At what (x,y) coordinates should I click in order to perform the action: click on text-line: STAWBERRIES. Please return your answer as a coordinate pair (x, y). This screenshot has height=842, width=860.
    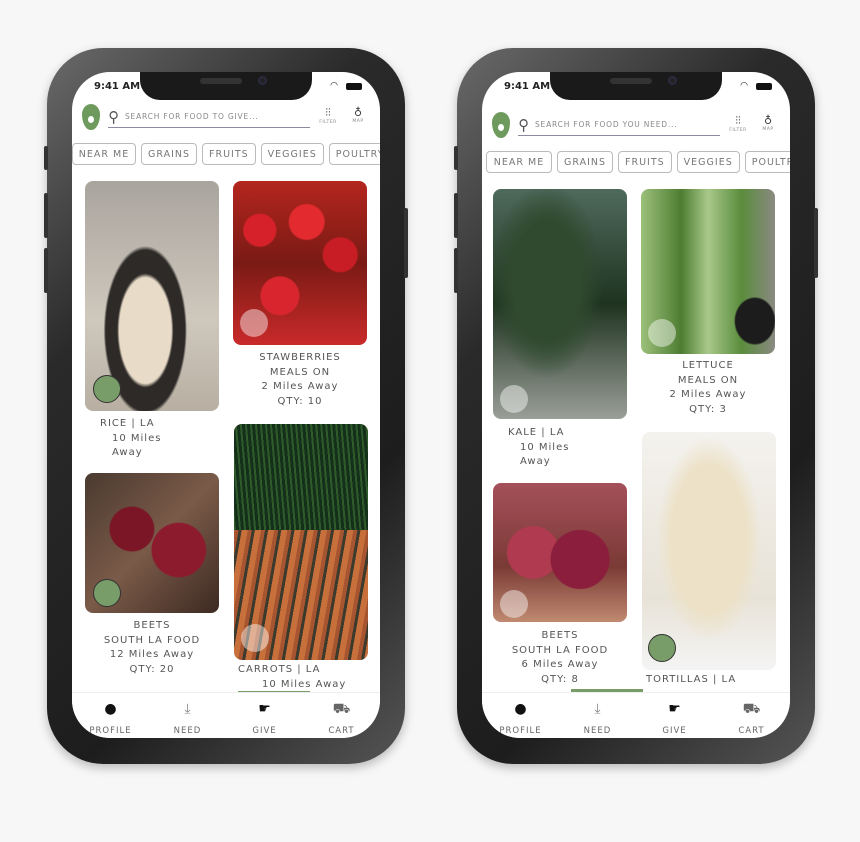
    Looking at the image, I should click on (300, 357).